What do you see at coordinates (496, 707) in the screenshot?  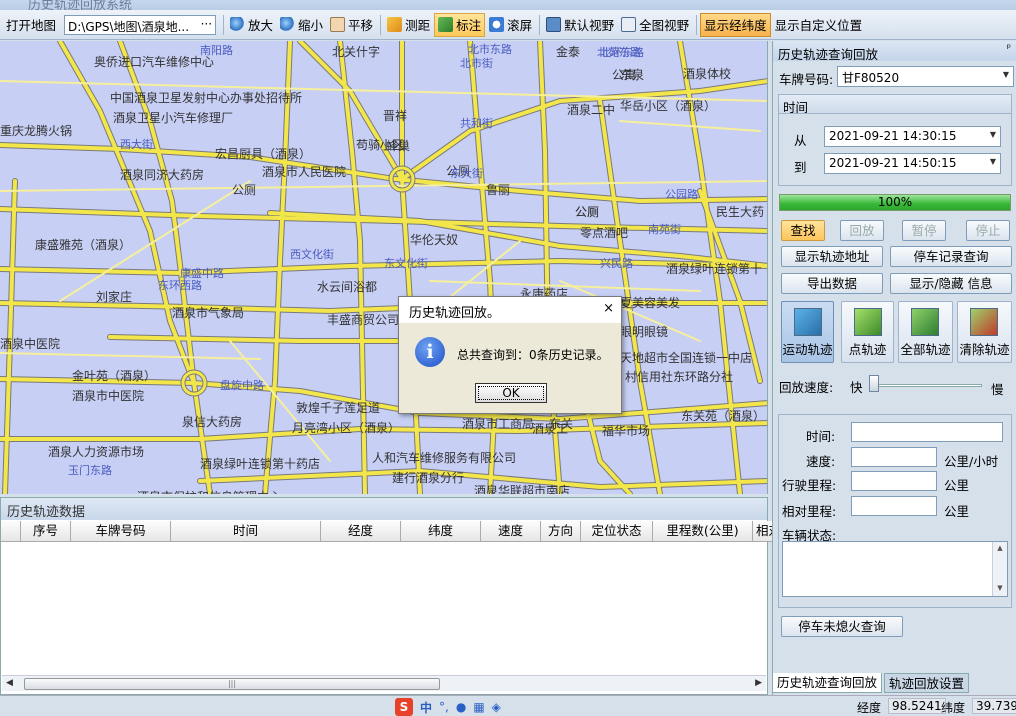 I see `toolbox-icon: ◈` at bounding box center [496, 707].